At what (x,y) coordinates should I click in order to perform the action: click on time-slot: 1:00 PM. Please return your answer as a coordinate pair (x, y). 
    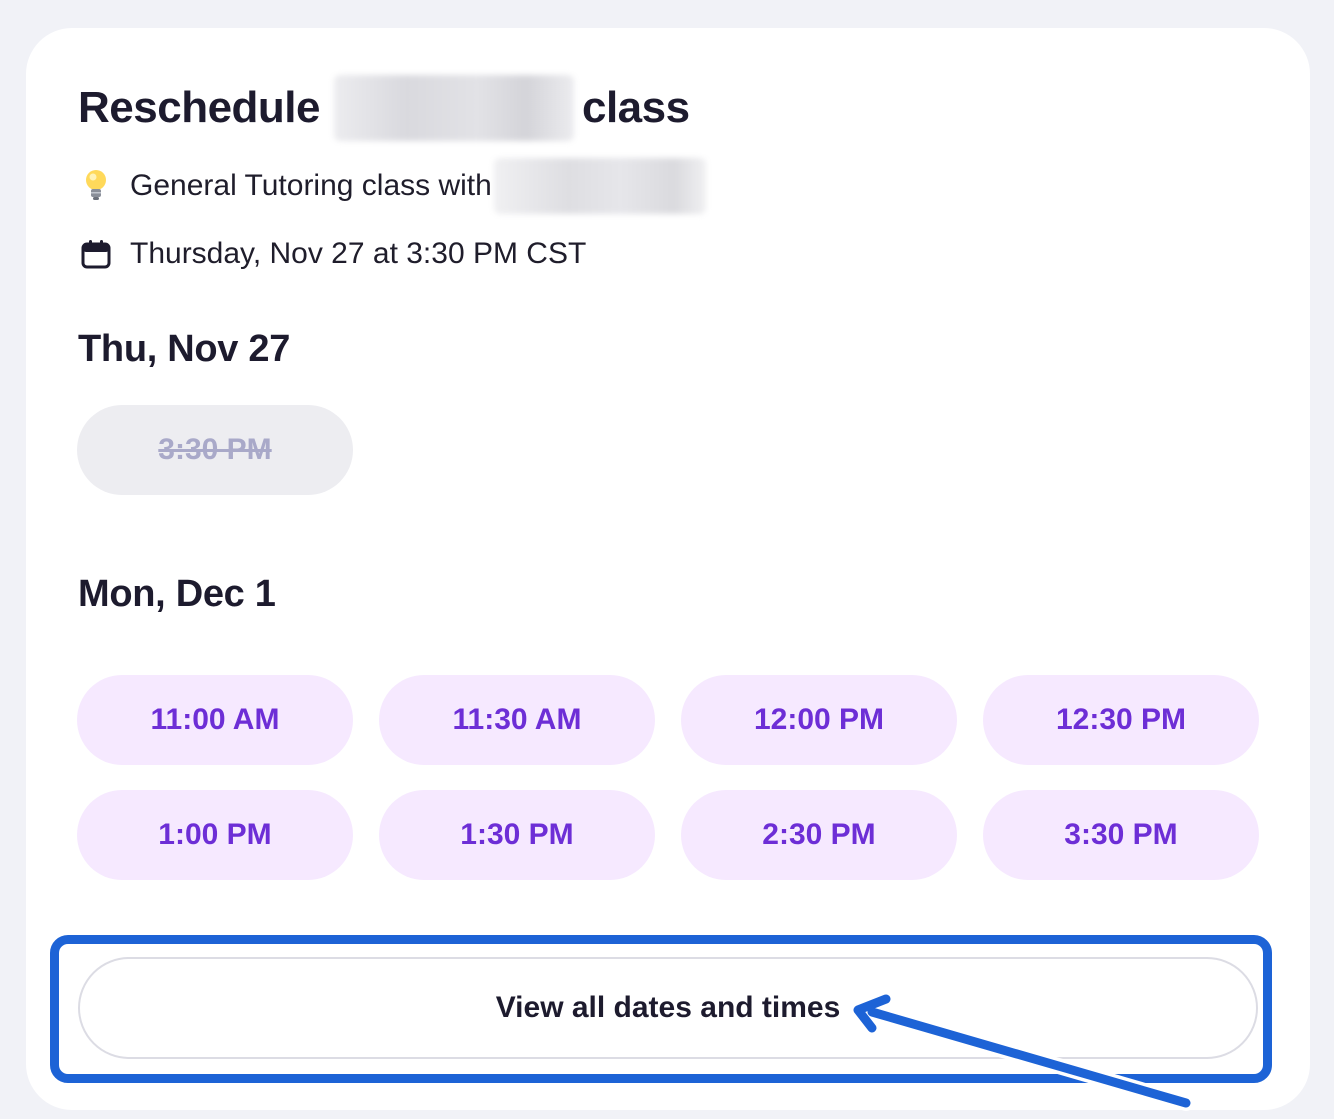
    Looking at the image, I should click on (215, 835).